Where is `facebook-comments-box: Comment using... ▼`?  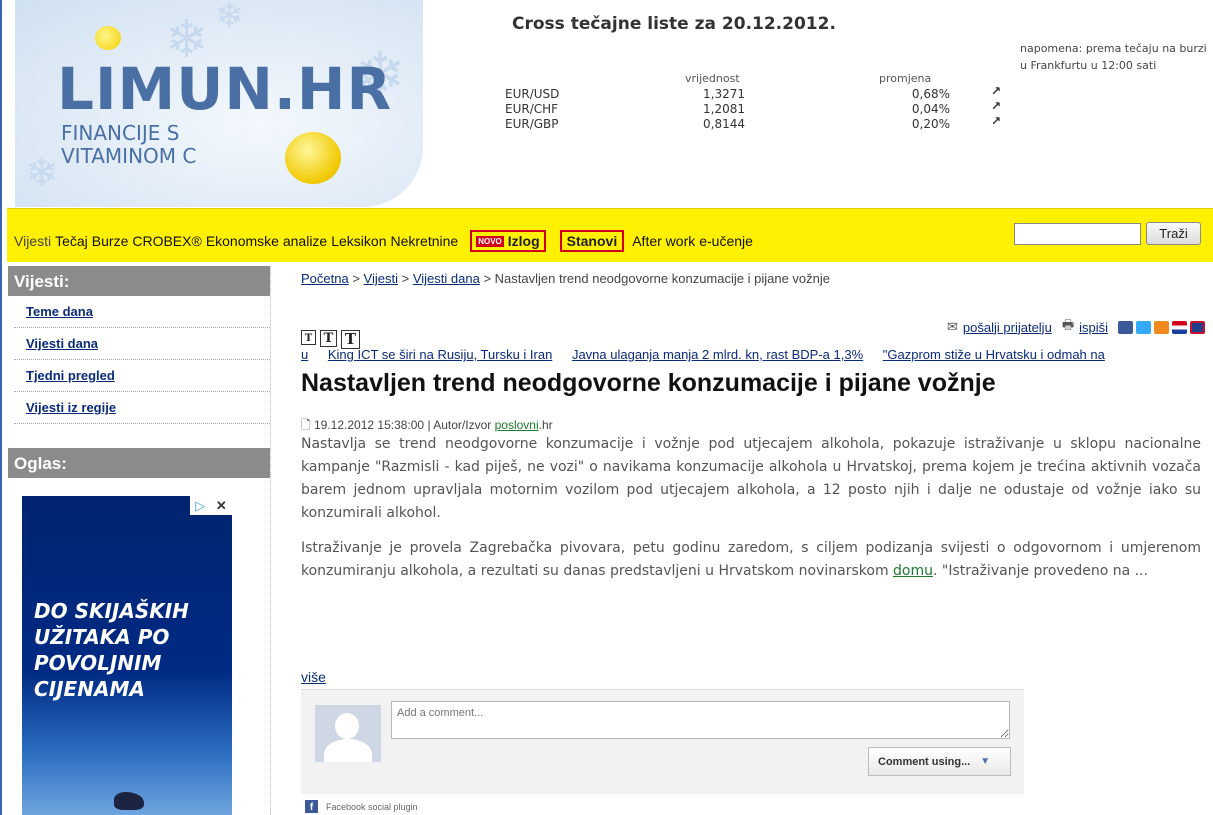 facebook-comments-box: Comment using... ▼ is located at coordinates (662, 741).